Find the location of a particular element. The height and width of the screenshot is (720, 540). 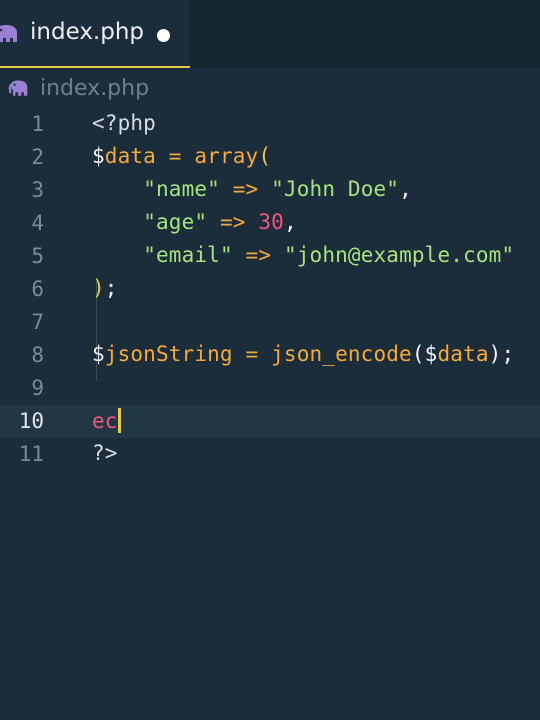

code-token: ec is located at coordinates (105, 421).